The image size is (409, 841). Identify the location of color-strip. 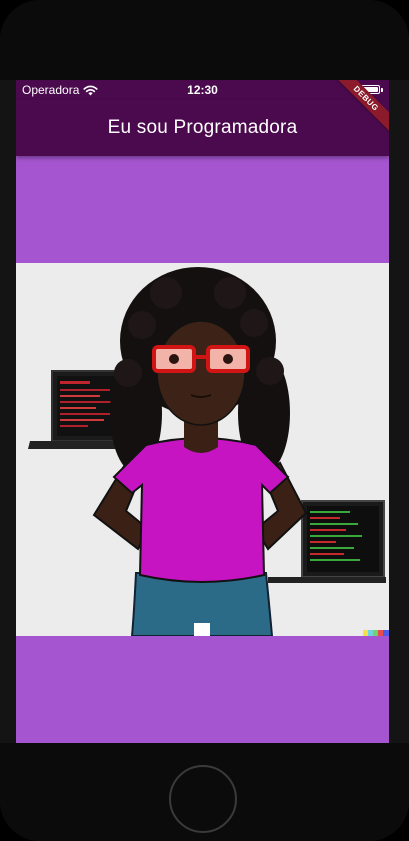
(376, 633).